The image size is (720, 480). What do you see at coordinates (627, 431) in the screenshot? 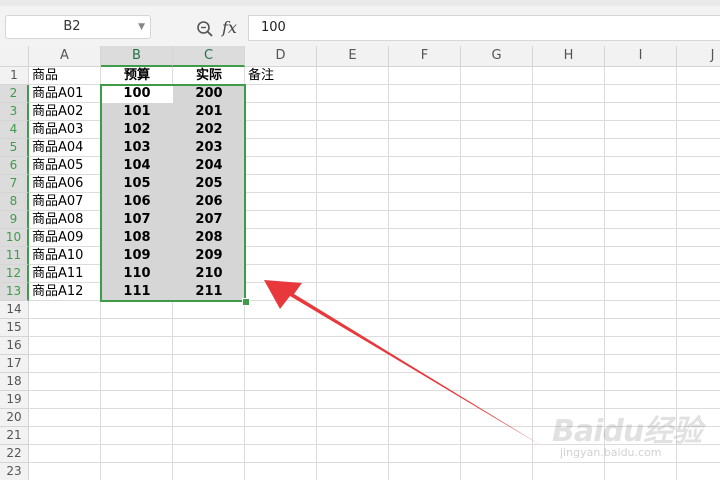
I see `watermark-brand: Baidu经验` at bounding box center [627, 431].